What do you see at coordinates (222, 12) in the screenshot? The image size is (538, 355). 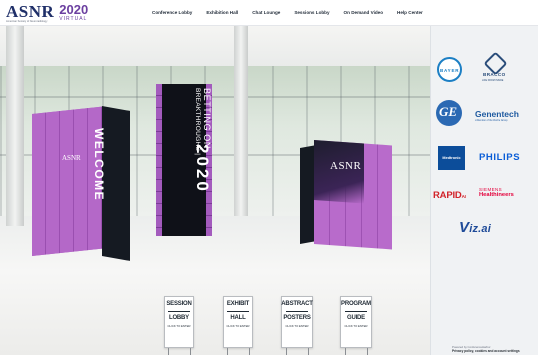 I see `nav-exhibition-hall: Exhibition Hall` at bounding box center [222, 12].